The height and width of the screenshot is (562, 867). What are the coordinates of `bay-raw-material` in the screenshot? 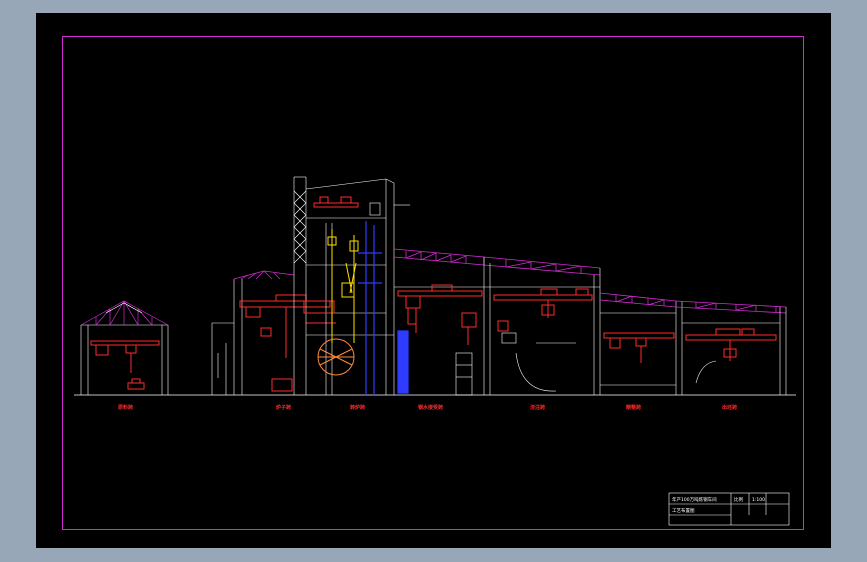 It's located at (124, 359).